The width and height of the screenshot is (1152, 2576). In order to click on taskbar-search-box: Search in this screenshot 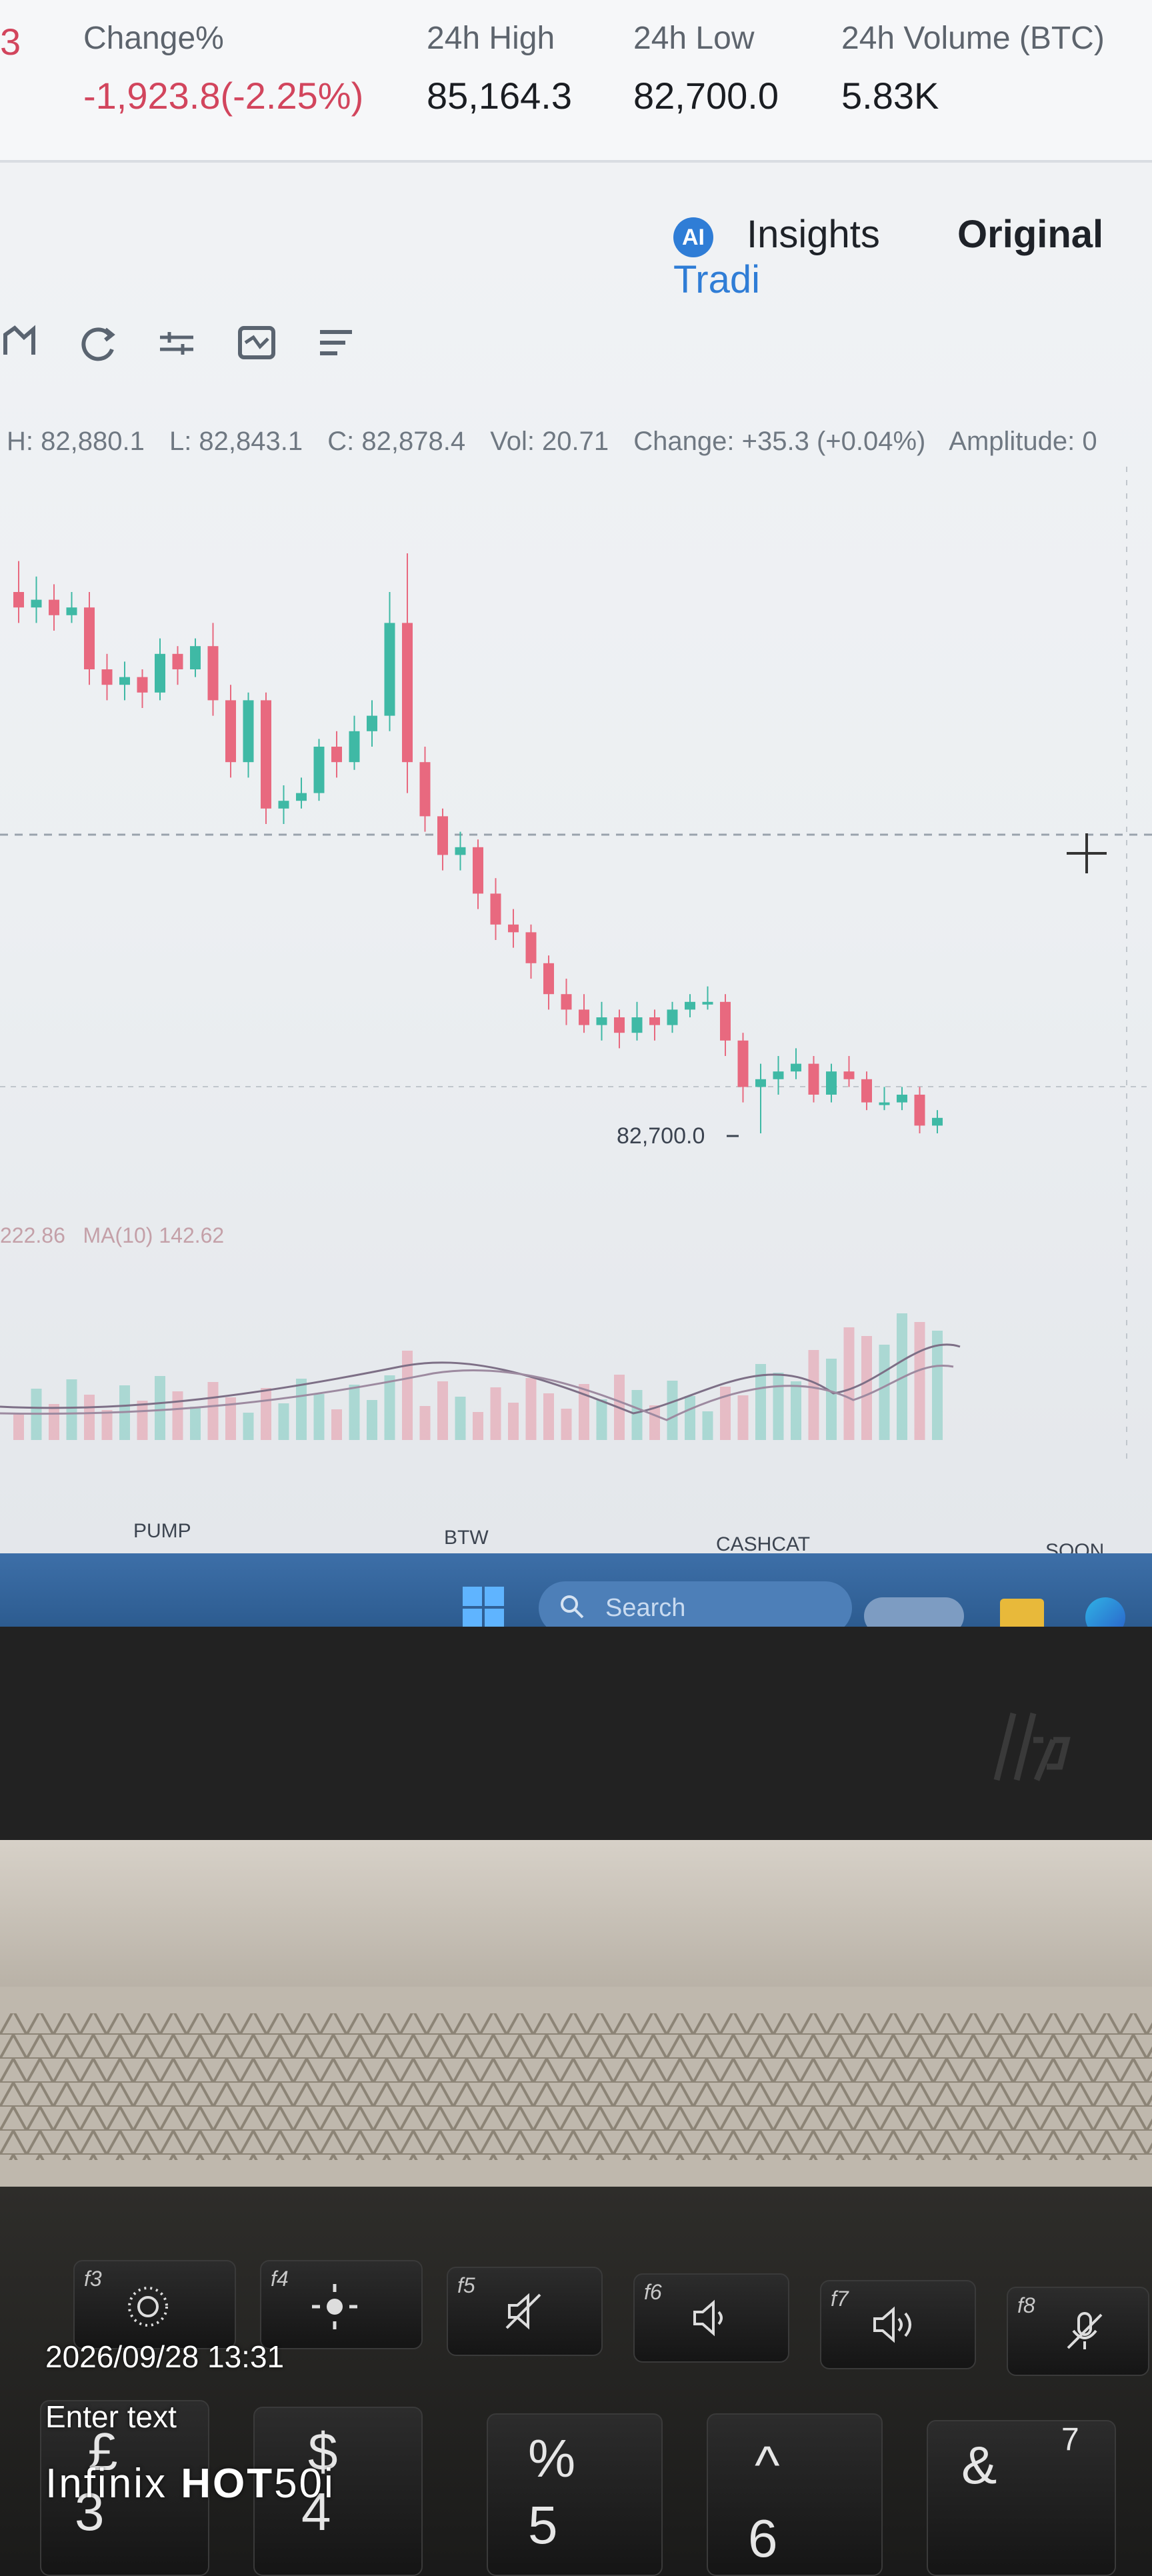, I will do `click(695, 1604)`.